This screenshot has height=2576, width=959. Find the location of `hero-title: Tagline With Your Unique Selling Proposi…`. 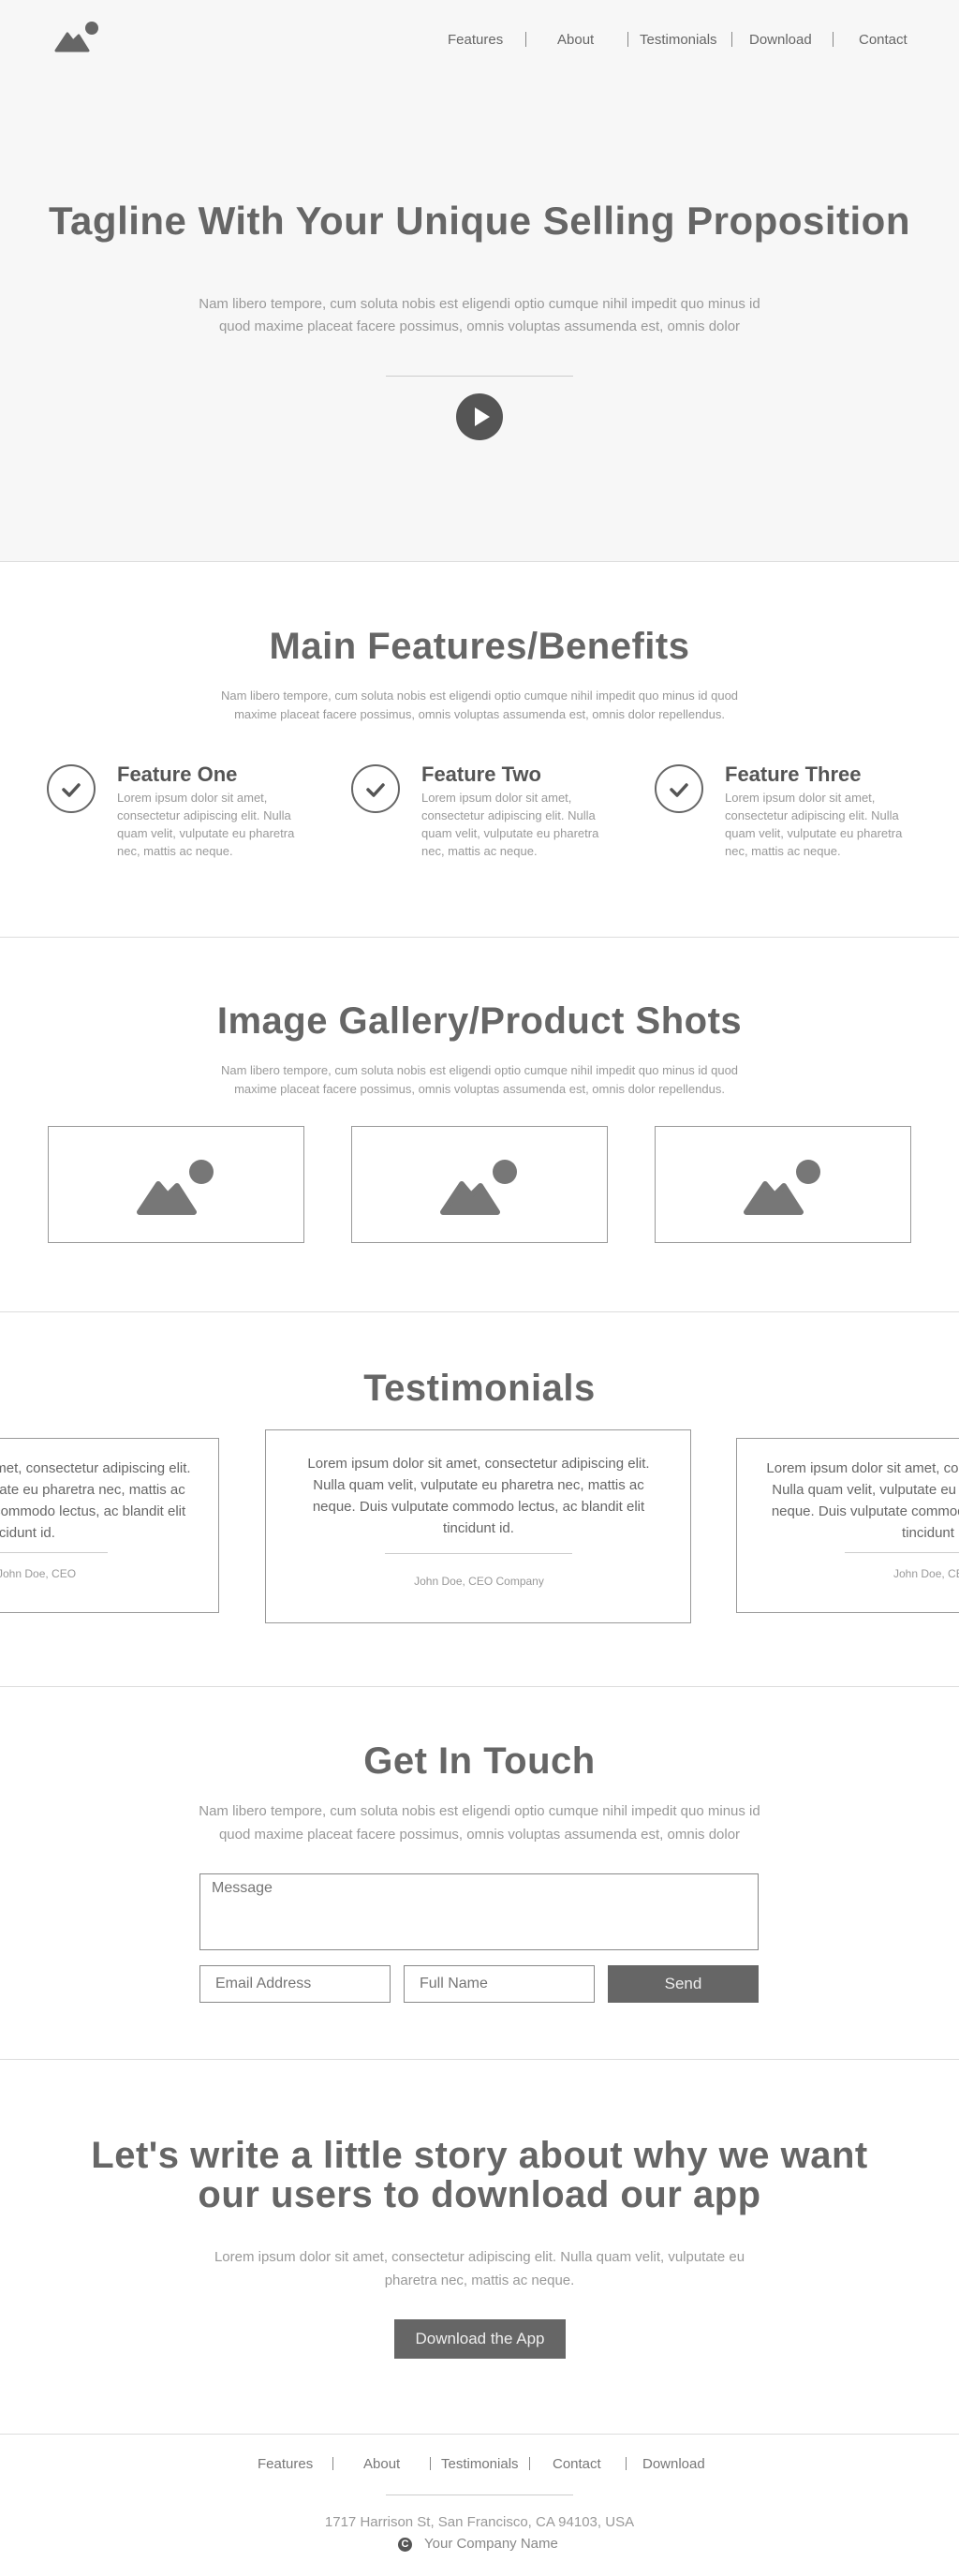

hero-title: Tagline With Your Unique Selling Proposi… is located at coordinates (479, 221).